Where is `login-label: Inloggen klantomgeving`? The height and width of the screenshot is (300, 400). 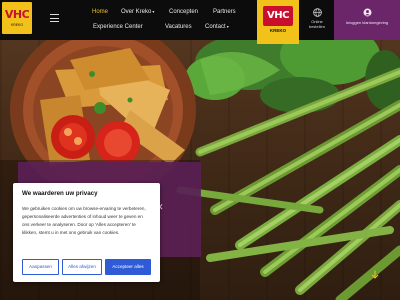 login-label: Inloggen klantomgeving is located at coordinates (367, 22).